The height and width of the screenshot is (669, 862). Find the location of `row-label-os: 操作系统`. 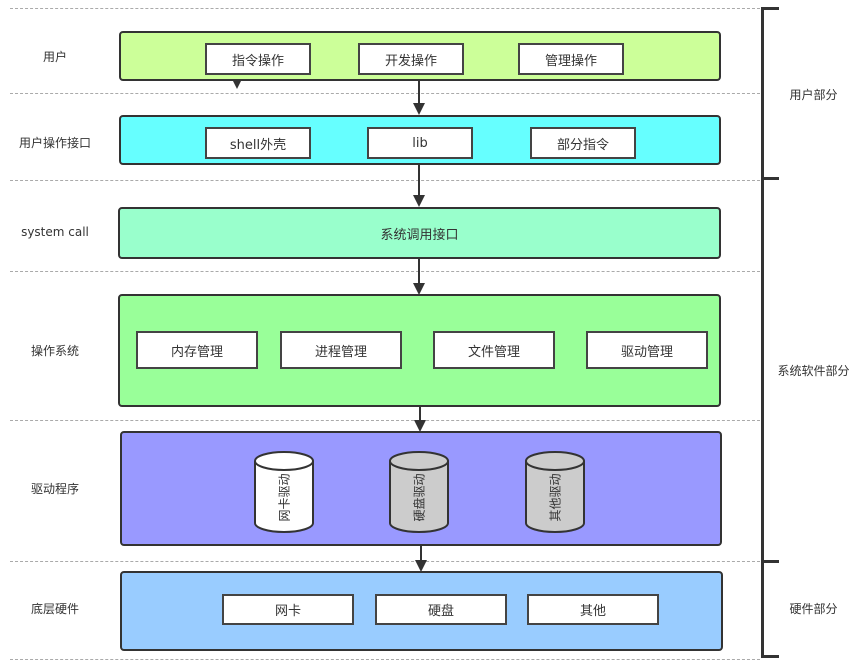

row-label-os: 操作系统 is located at coordinates (54, 351).